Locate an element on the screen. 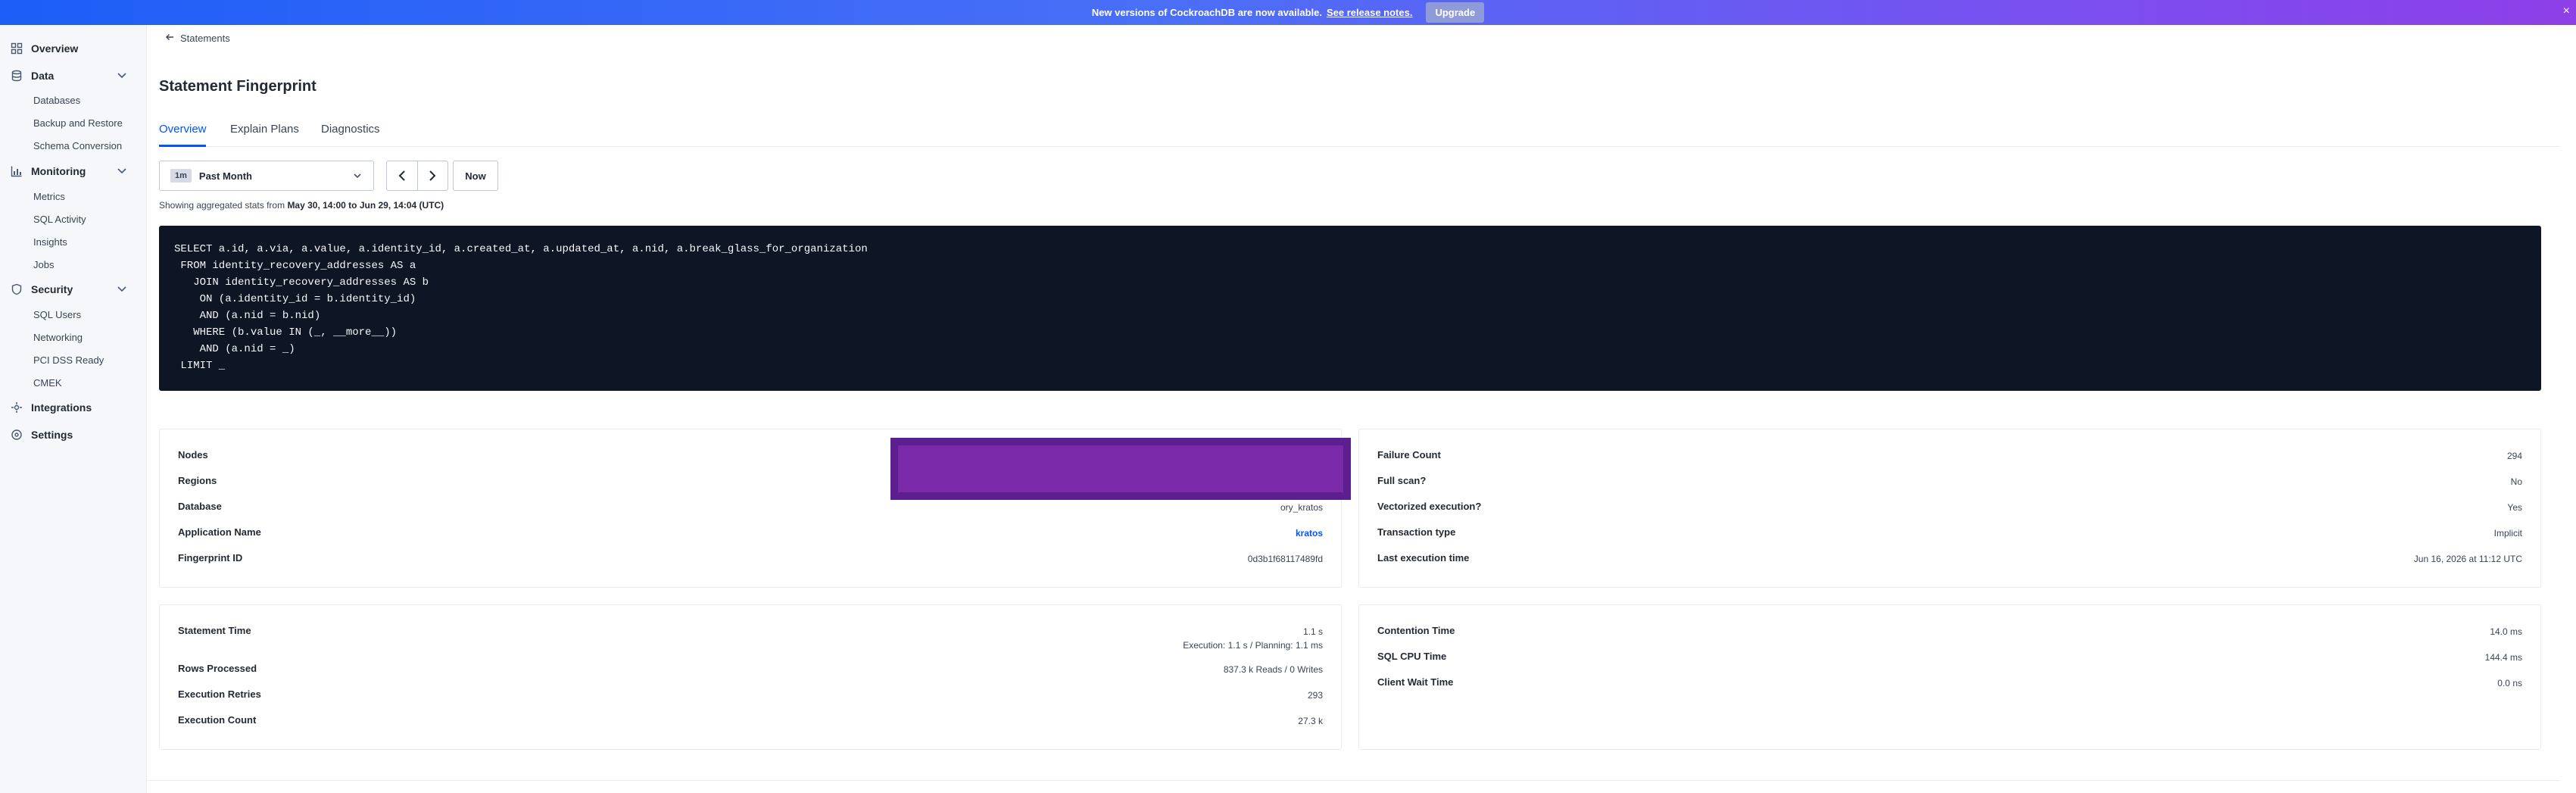 This screenshot has width=2576, height=793. chevron-right-icon is located at coordinates (432, 175).